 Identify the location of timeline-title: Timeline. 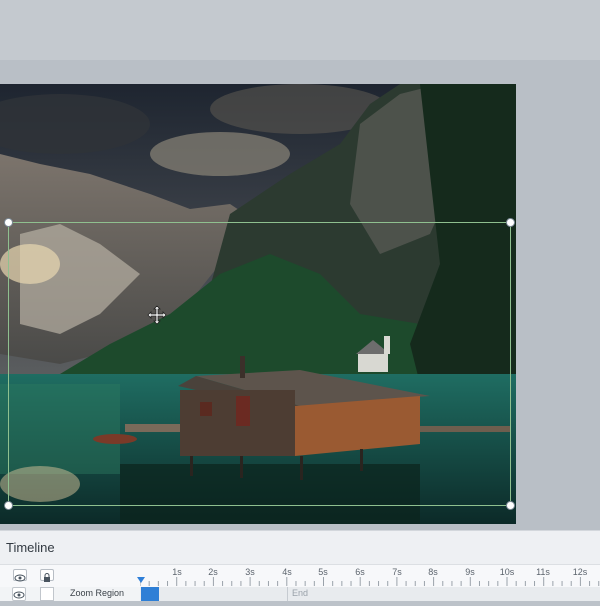
(30, 547).